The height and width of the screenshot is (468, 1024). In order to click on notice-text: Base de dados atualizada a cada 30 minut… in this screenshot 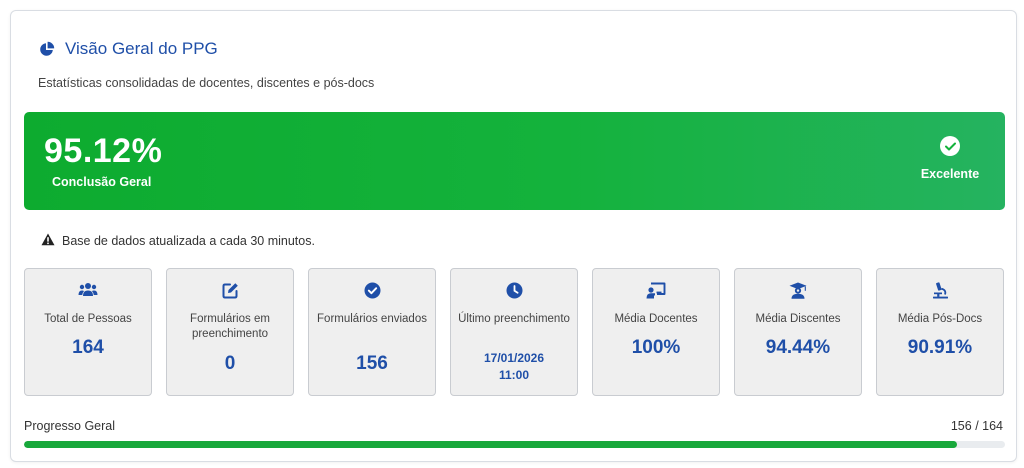, I will do `click(188, 241)`.